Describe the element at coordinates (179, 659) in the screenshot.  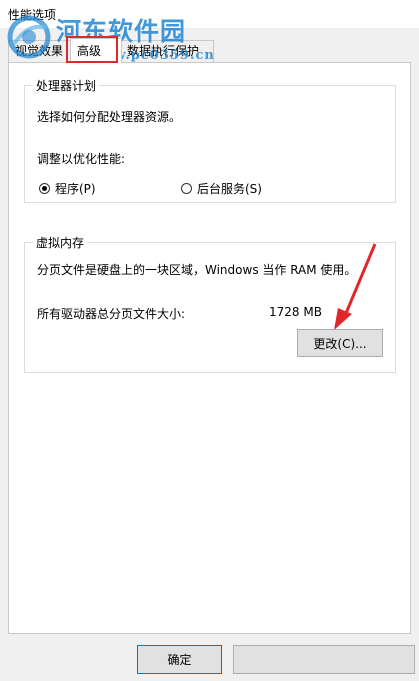
I see `ok-button: 确定` at that location.